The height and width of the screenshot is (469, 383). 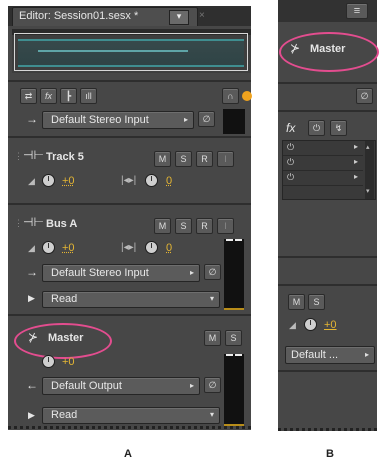 I want to click on track5-record-button: R, so click(x=204, y=159).